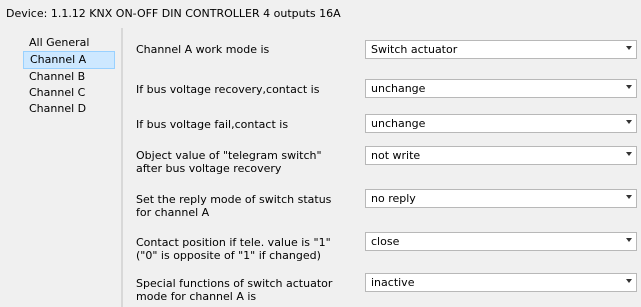 The height and width of the screenshot is (307, 641). I want to click on sidebar-item-channel-a: Channel A, so click(69, 60).